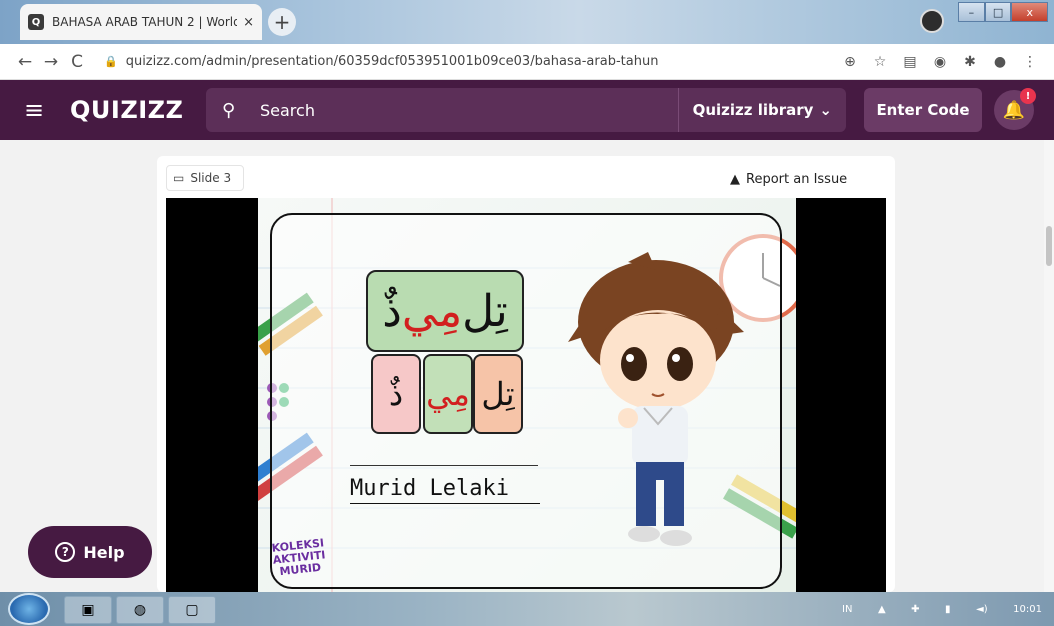 This screenshot has width=1054, height=626. Describe the element at coordinates (940, 62) in the screenshot. I see `extension-icon: ◉` at that location.